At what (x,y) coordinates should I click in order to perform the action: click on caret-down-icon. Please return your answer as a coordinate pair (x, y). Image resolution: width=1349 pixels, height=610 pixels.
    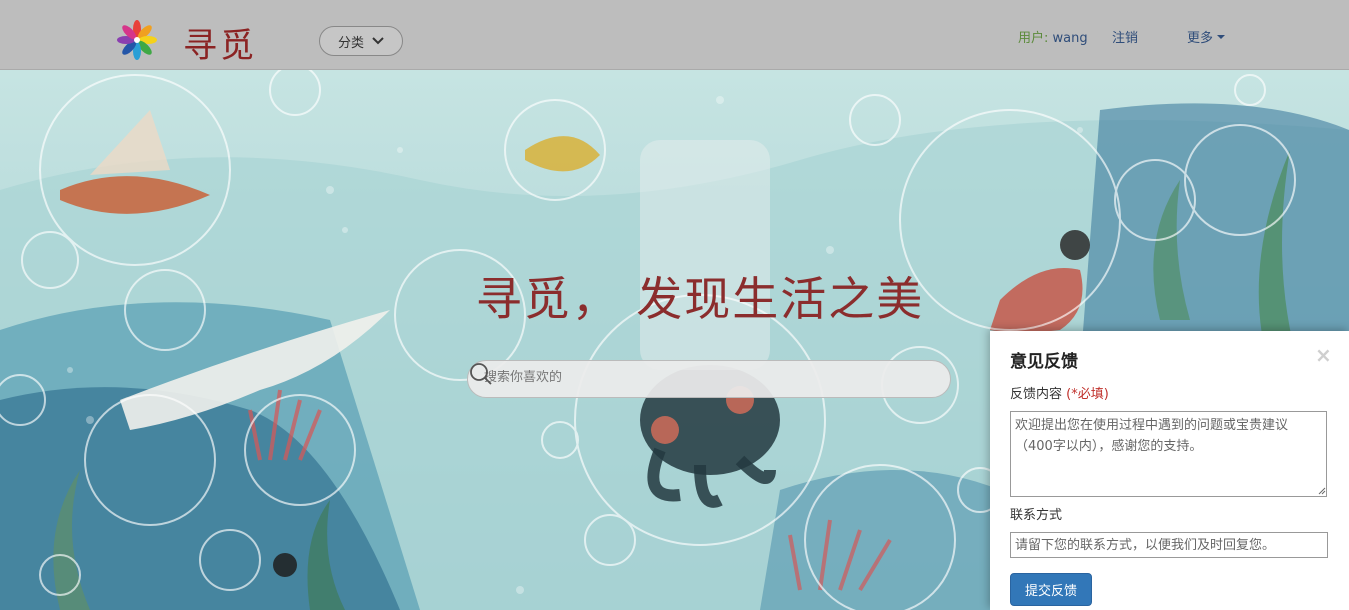
    Looking at the image, I should click on (1221, 36).